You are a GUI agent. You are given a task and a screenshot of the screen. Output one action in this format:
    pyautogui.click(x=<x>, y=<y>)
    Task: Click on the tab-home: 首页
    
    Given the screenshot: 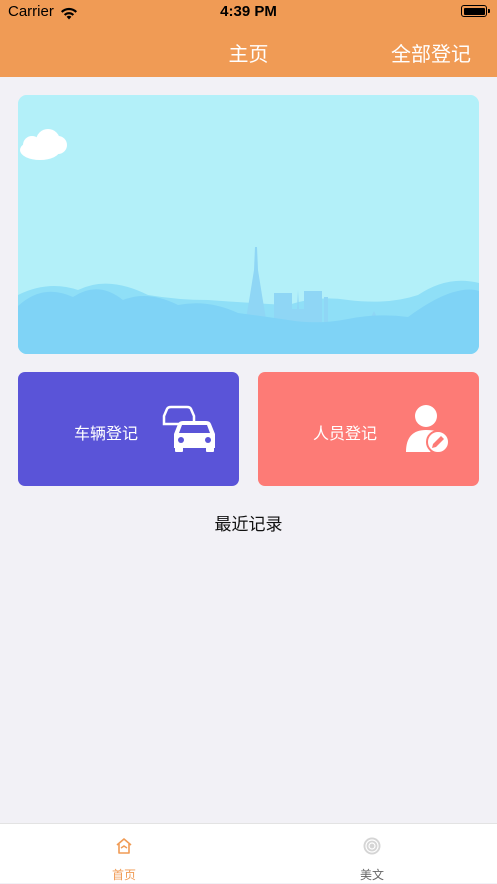 What is the action you would take?
    pyautogui.click(x=124, y=854)
    